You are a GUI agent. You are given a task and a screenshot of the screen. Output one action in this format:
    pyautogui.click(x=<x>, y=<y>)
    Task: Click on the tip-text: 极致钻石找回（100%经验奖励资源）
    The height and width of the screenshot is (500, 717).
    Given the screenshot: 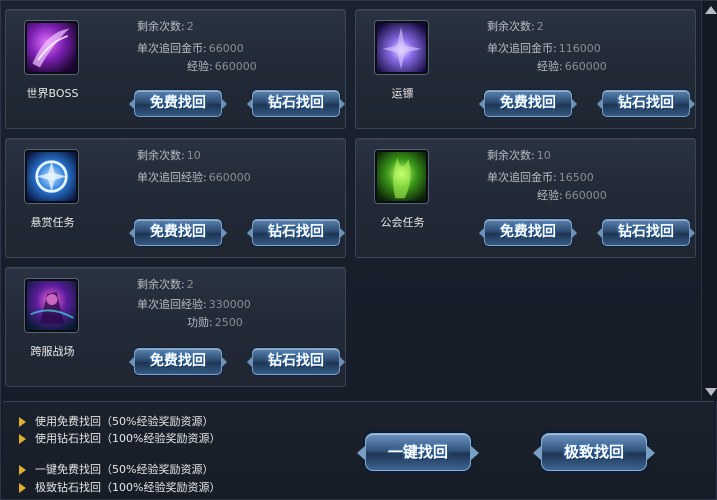 What is the action you would take?
    pyautogui.click(x=128, y=487)
    